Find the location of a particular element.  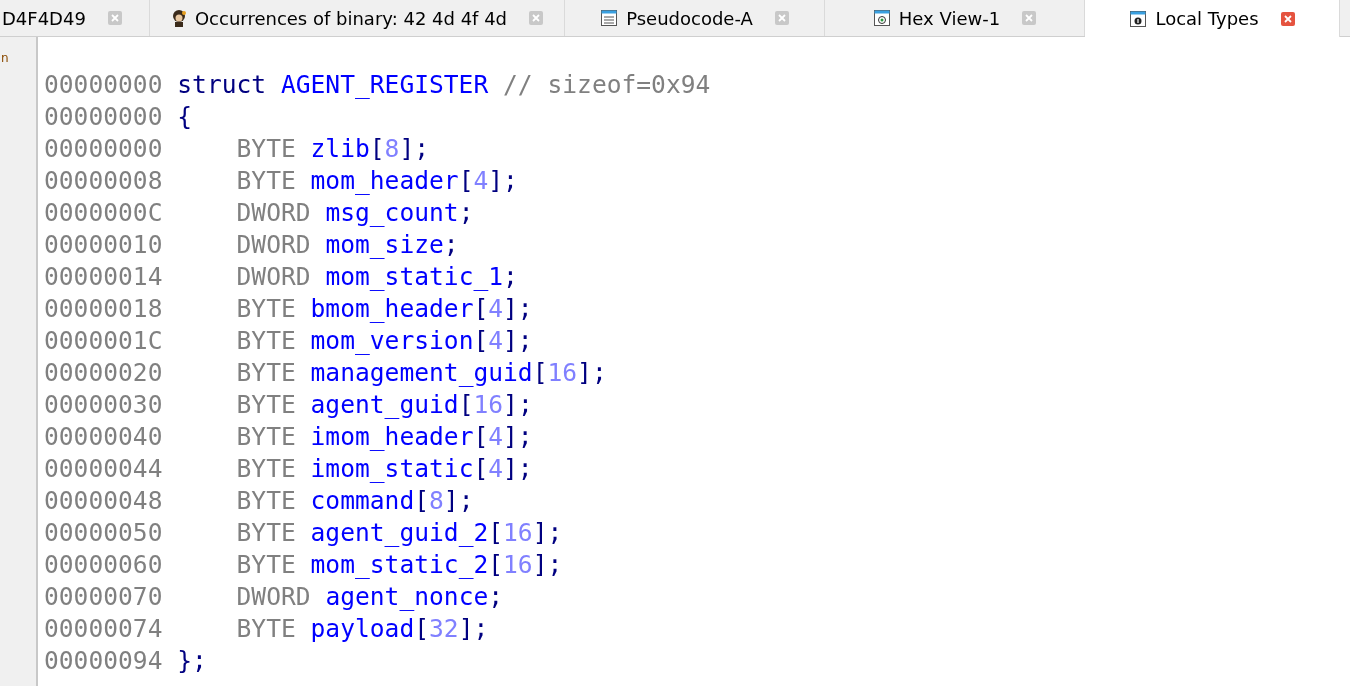

code-token: zlib is located at coordinates (340, 149).